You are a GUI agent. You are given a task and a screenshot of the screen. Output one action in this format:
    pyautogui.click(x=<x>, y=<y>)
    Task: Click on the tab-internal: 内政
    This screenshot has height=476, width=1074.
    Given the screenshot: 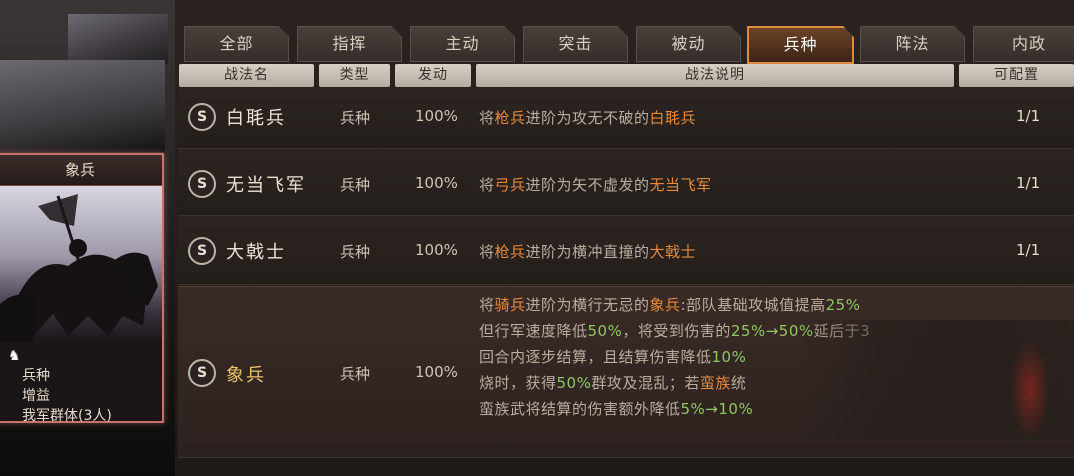 What is the action you would take?
    pyautogui.click(x=1023, y=44)
    